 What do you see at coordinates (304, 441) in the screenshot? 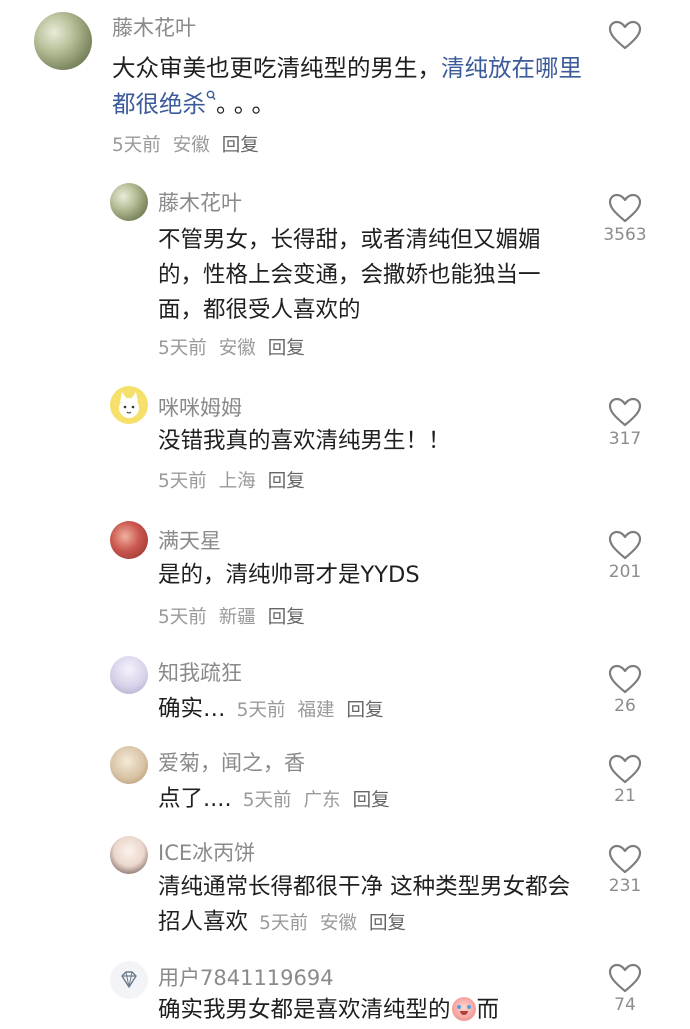
I see `comment-text: 没错我真的喜欢清纯男生！！` at bounding box center [304, 441].